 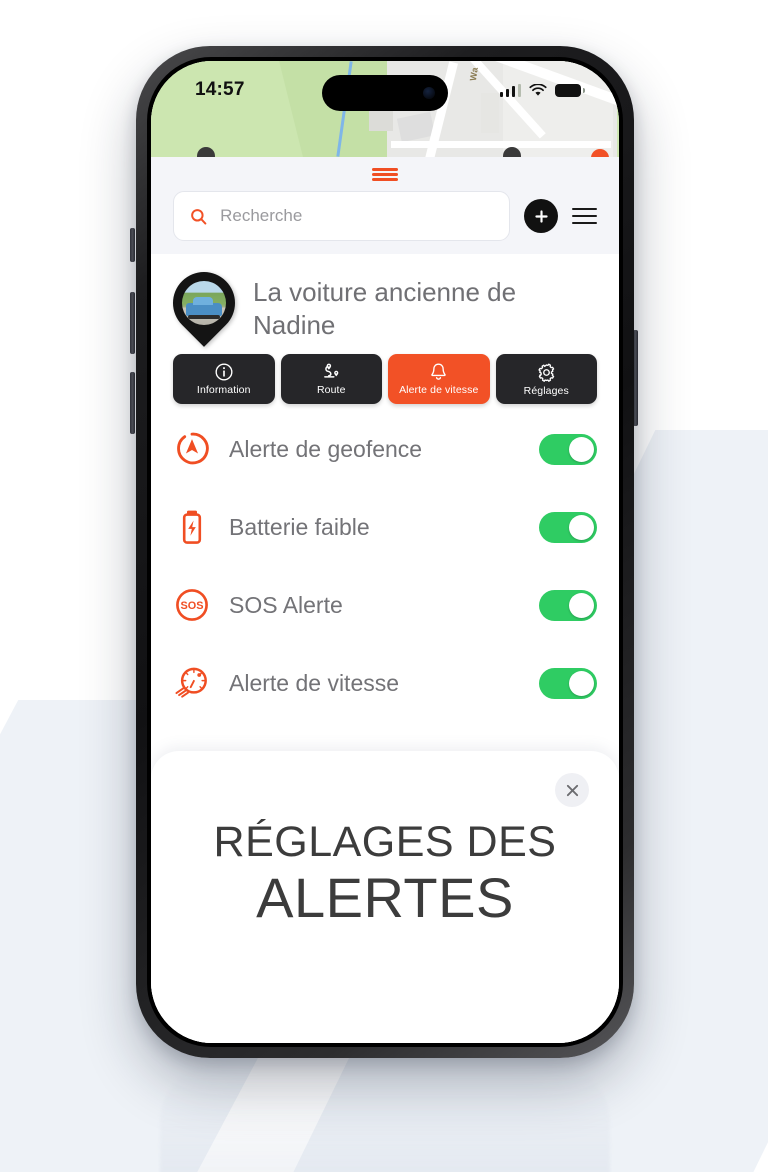 What do you see at coordinates (326, 448) in the screenshot?
I see `alert-label: Alerte de geofence` at bounding box center [326, 448].